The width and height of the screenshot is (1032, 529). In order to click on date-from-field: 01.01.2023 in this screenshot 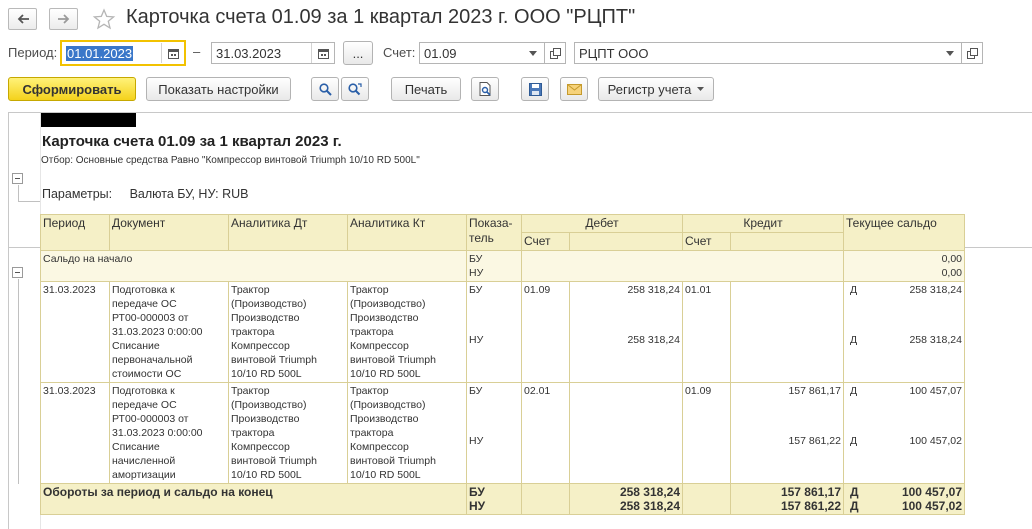, I will do `click(123, 53)`.